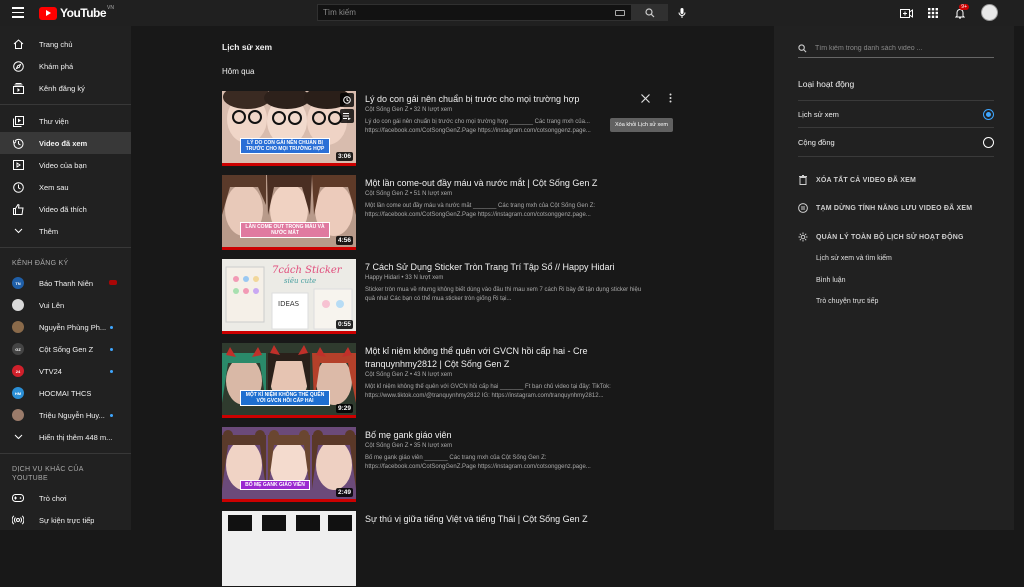 The width and height of the screenshot is (1024, 587). What do you see at coordinates (275, 485) in the screenshot?
I see `thumbnail-caption: BỐ MẸ GANK GIÁO VIÊN` at bounding box center [275, 485].